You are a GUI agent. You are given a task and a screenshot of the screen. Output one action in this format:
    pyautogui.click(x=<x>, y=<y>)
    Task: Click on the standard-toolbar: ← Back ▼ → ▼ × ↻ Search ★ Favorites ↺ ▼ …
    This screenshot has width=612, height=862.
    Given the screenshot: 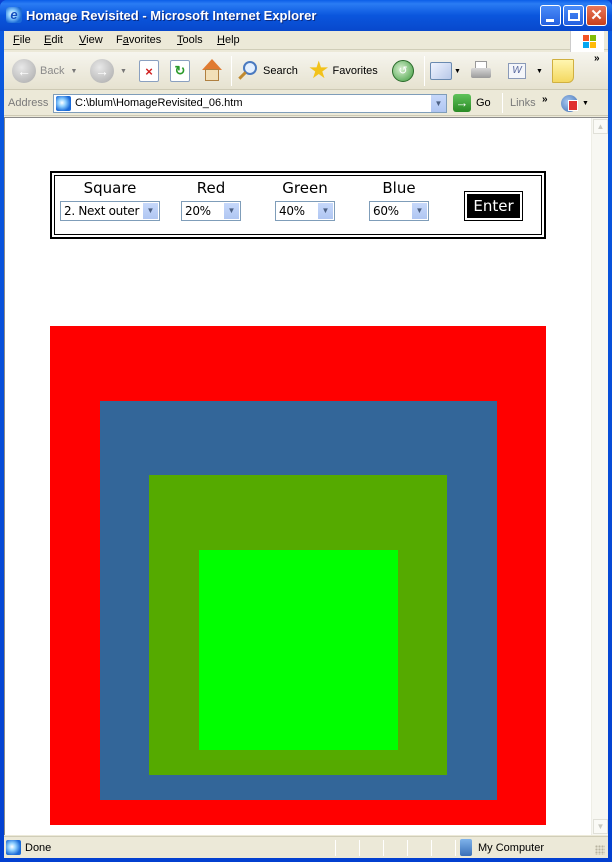 What is the action you would take?
    pyautogui.click(x=306, y=71)
    